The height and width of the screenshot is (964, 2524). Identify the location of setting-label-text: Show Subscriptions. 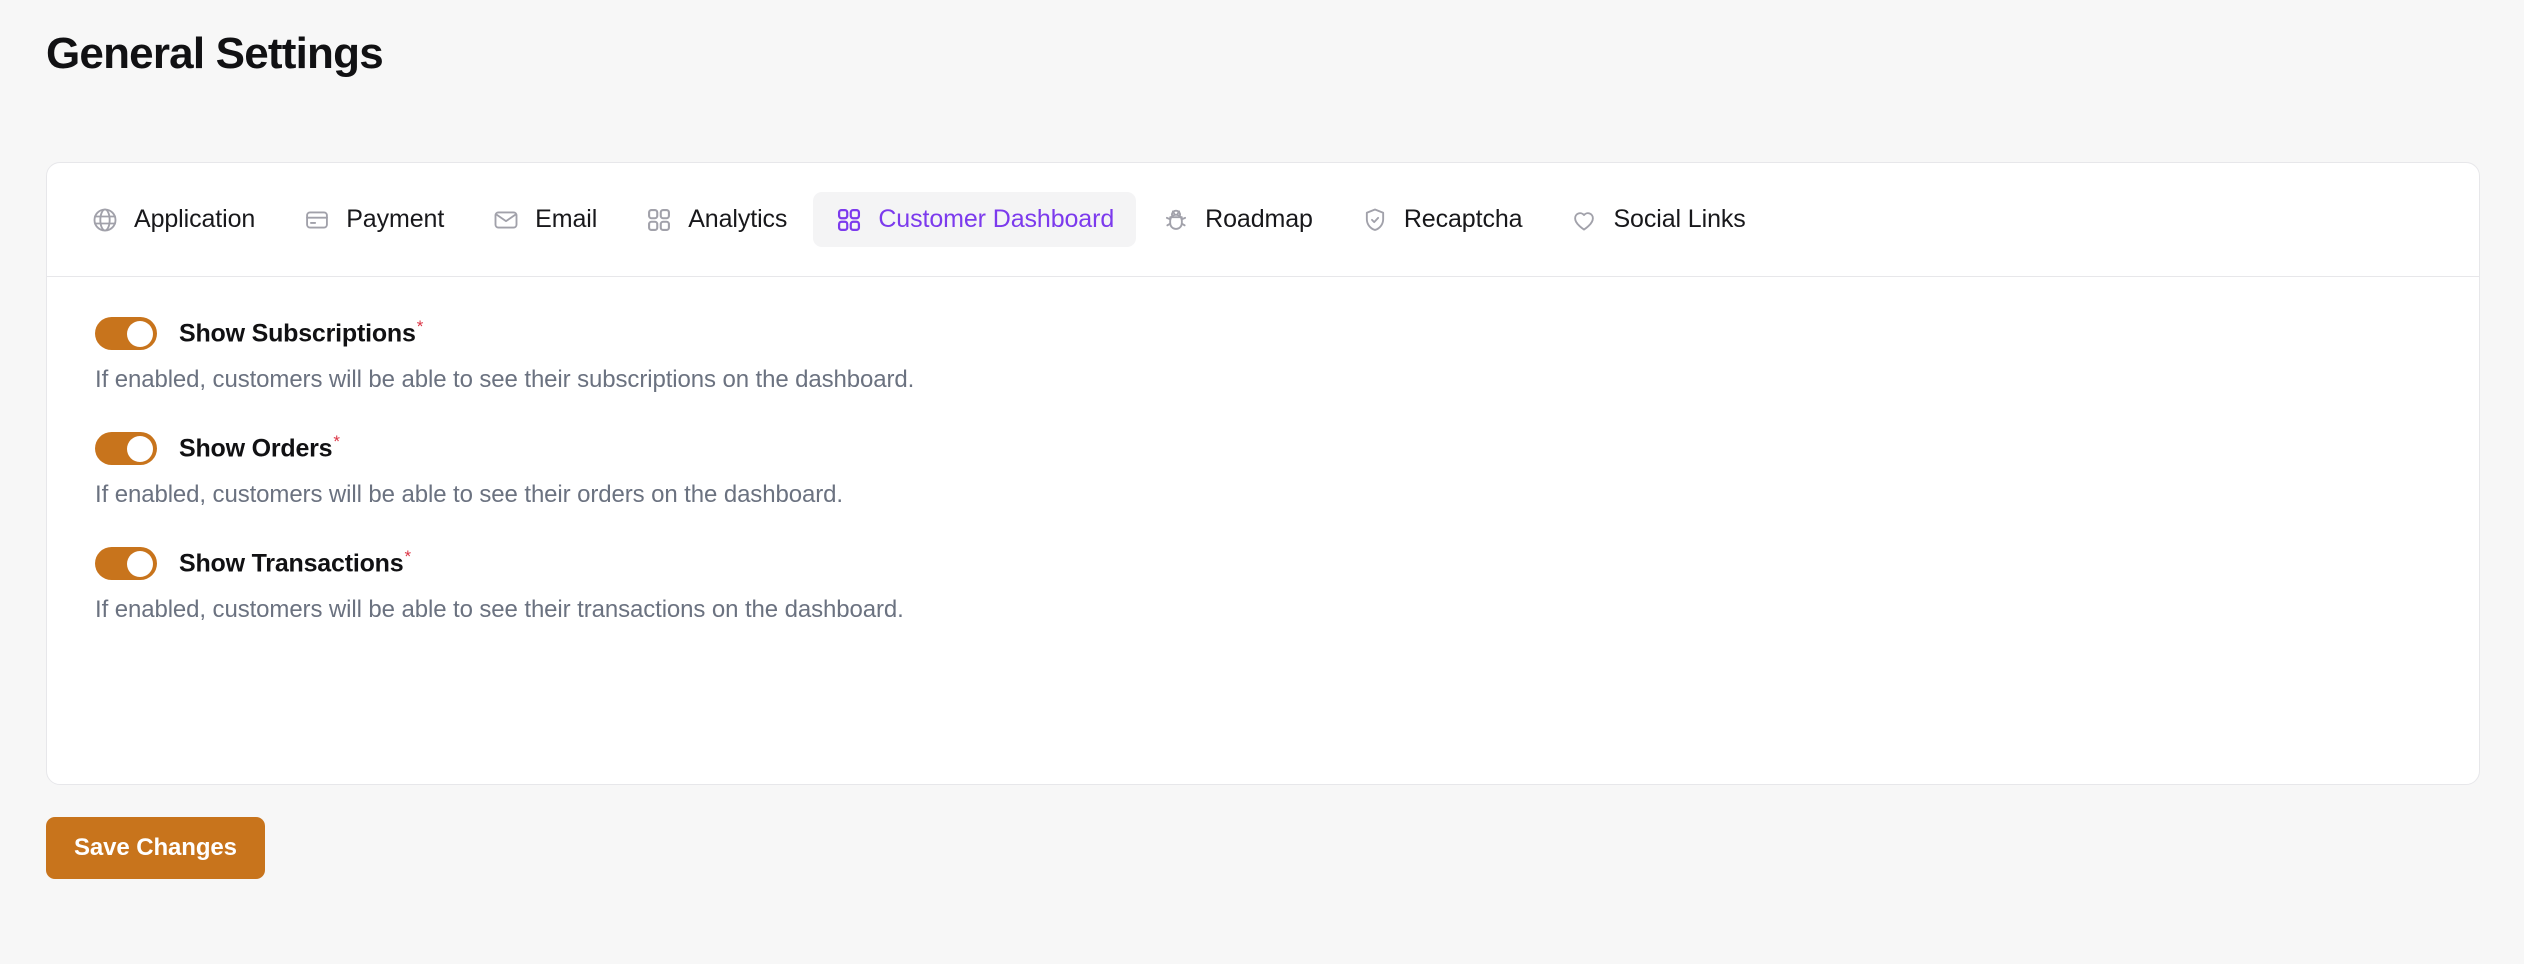
(297, 333).